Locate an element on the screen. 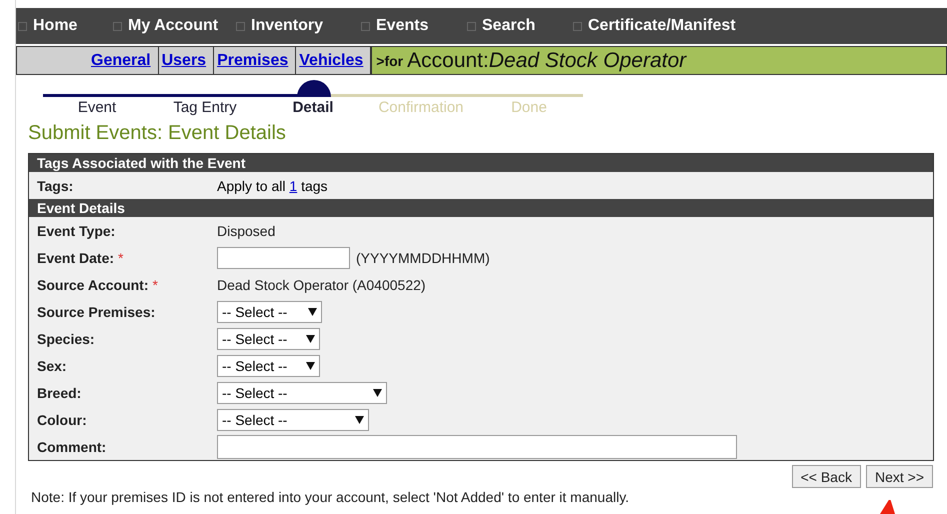 This screenshot has width=947, height=514. field-label: Source Account: is located at coordinates (92, 284).